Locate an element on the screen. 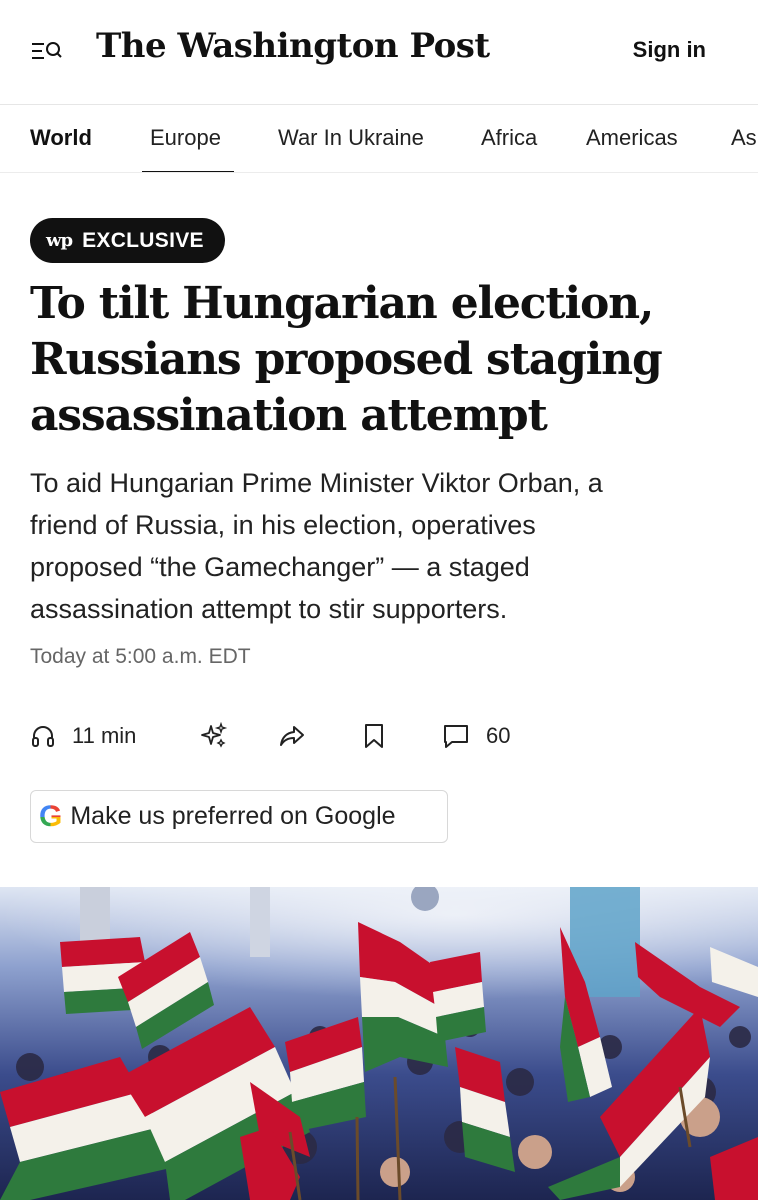  tab-world: World is located at coordinates (61, 138).